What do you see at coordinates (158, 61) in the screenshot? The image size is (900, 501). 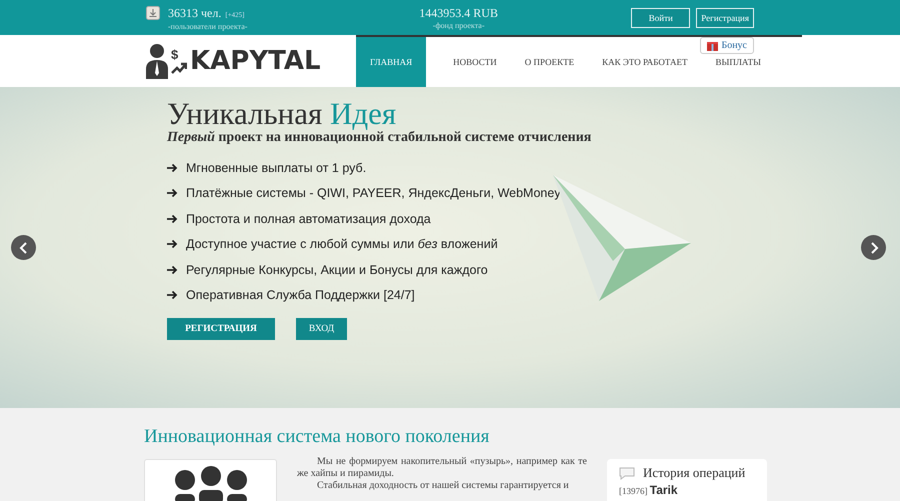 I see `businessman-icon` at bounding box center [158, 61].